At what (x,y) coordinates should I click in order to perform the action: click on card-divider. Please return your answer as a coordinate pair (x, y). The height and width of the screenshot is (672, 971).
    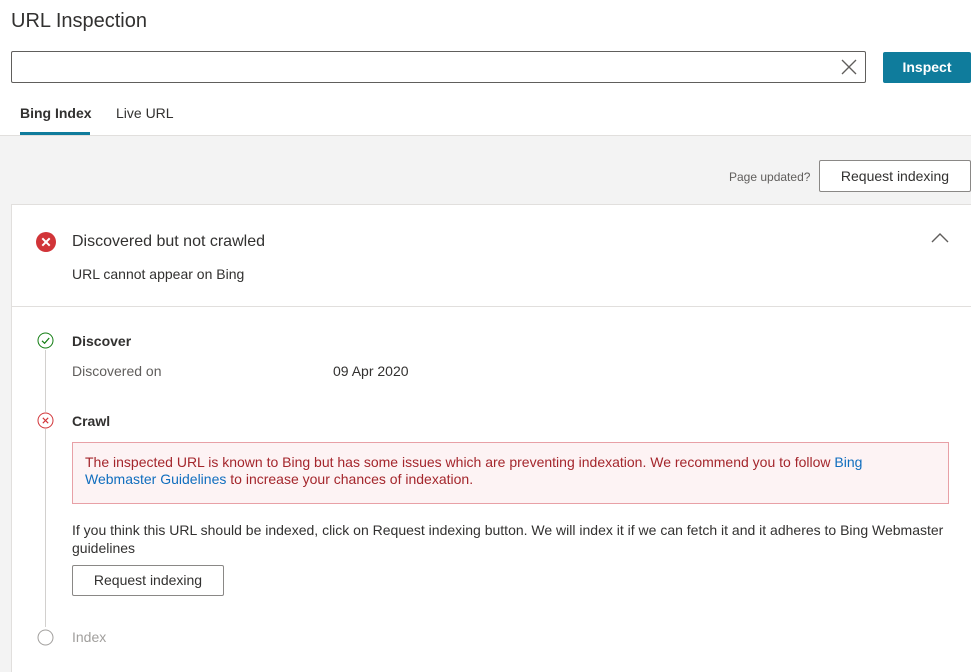
    Looking at the image, I should click on (491, 306).